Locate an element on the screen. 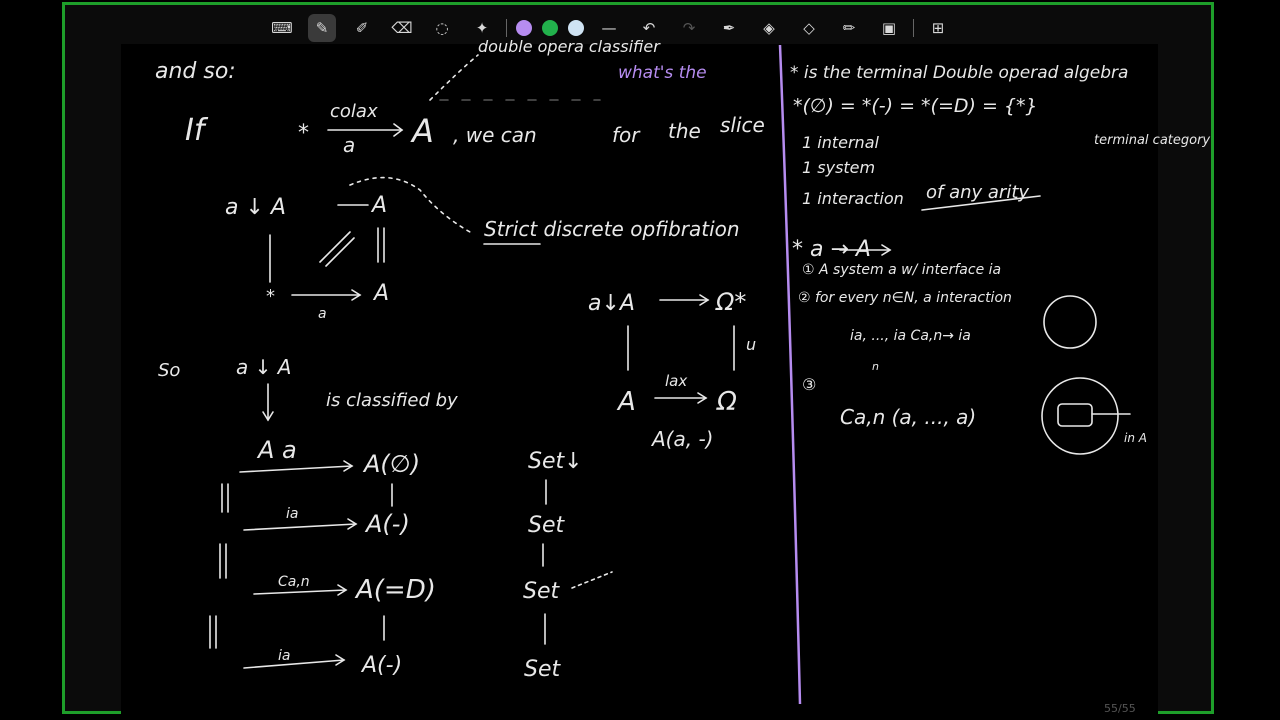  page-indicator: 55/55 is located at coordinates (1120, 708).